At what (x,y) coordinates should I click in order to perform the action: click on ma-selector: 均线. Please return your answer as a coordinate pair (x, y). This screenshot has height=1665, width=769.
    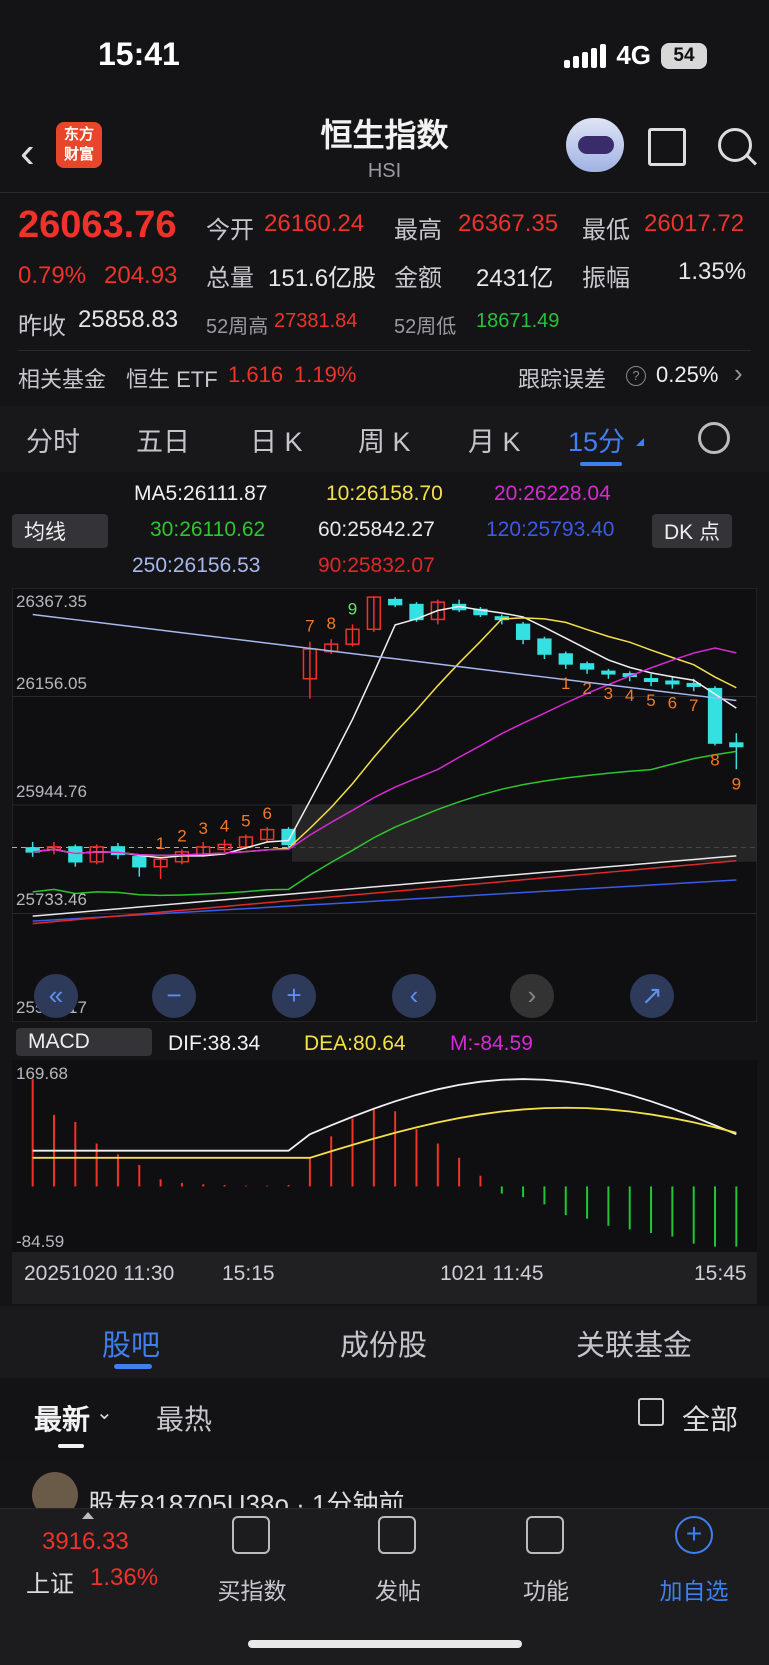
    Looking at the image, I should click on (60, 531).